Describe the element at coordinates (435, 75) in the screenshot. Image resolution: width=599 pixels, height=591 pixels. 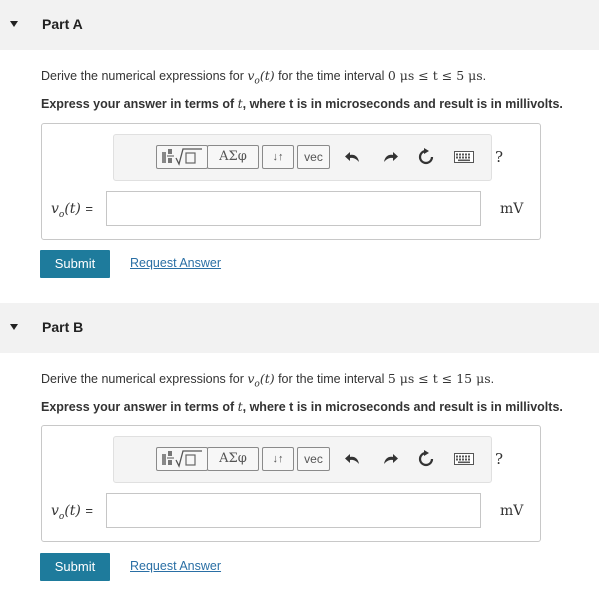
I see `time-interval: 0 μs ≤ t ≤ 5 μs` at that location.